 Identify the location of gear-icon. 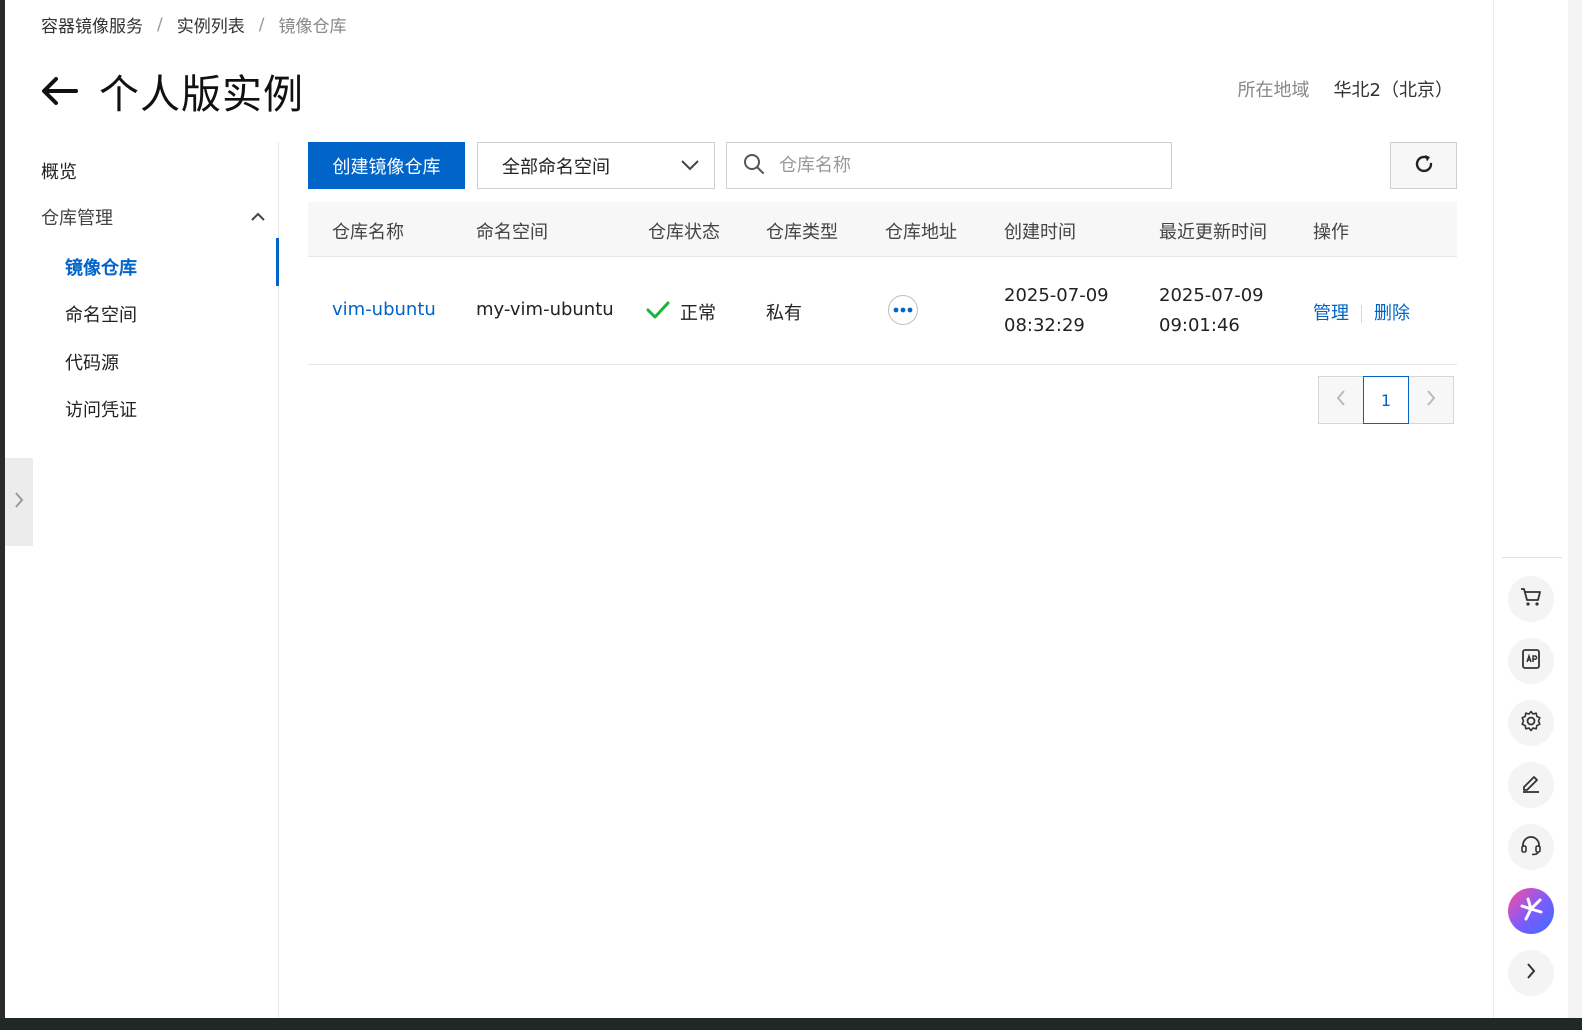
(1531, 723).